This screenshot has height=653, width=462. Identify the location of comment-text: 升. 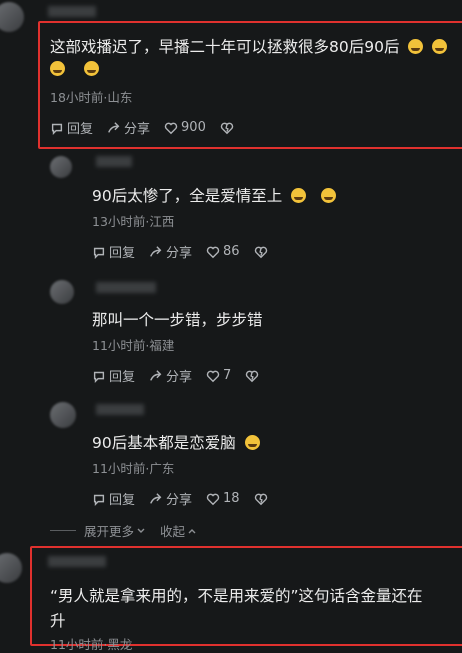
(58, 621).